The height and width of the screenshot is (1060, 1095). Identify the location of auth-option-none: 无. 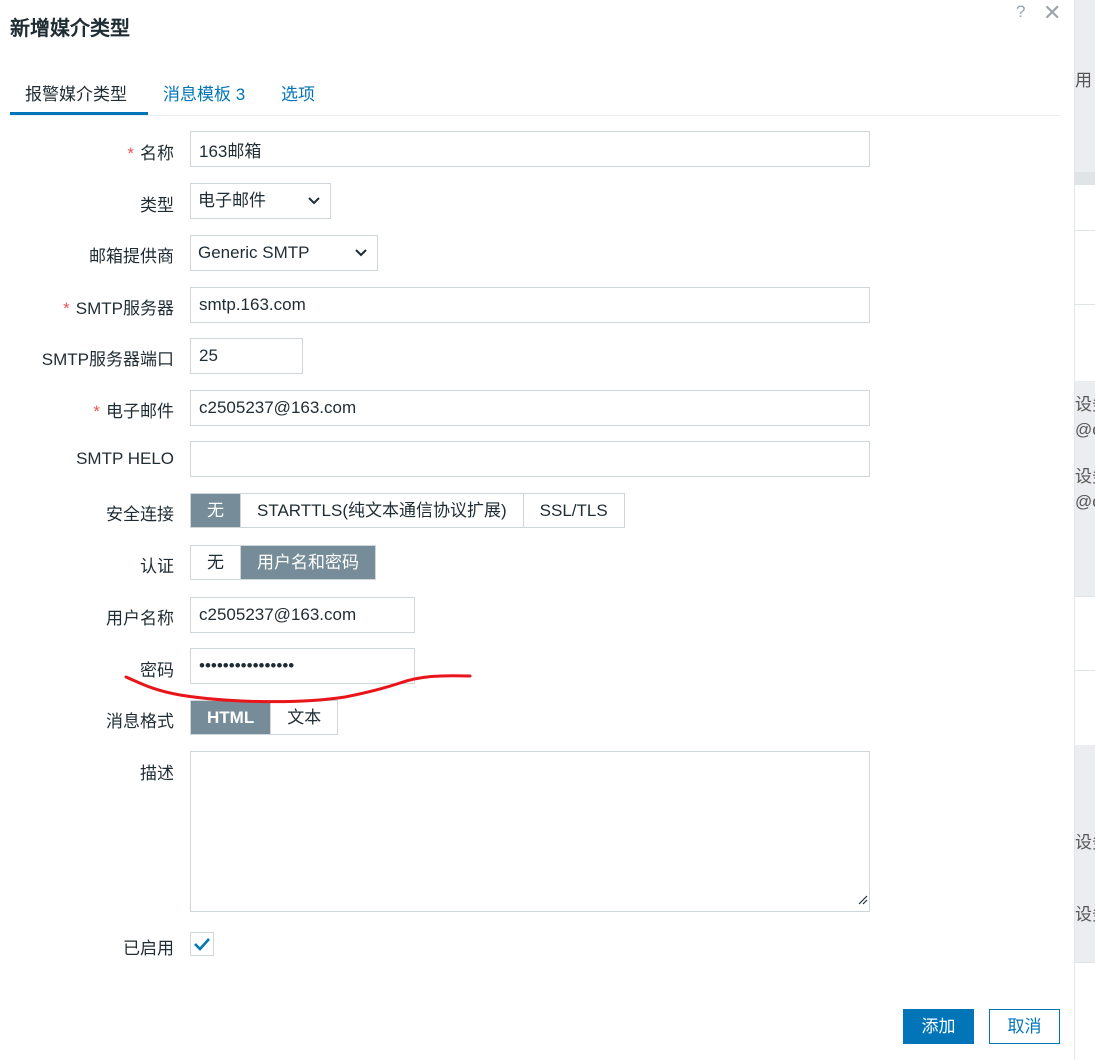
(216, 562).